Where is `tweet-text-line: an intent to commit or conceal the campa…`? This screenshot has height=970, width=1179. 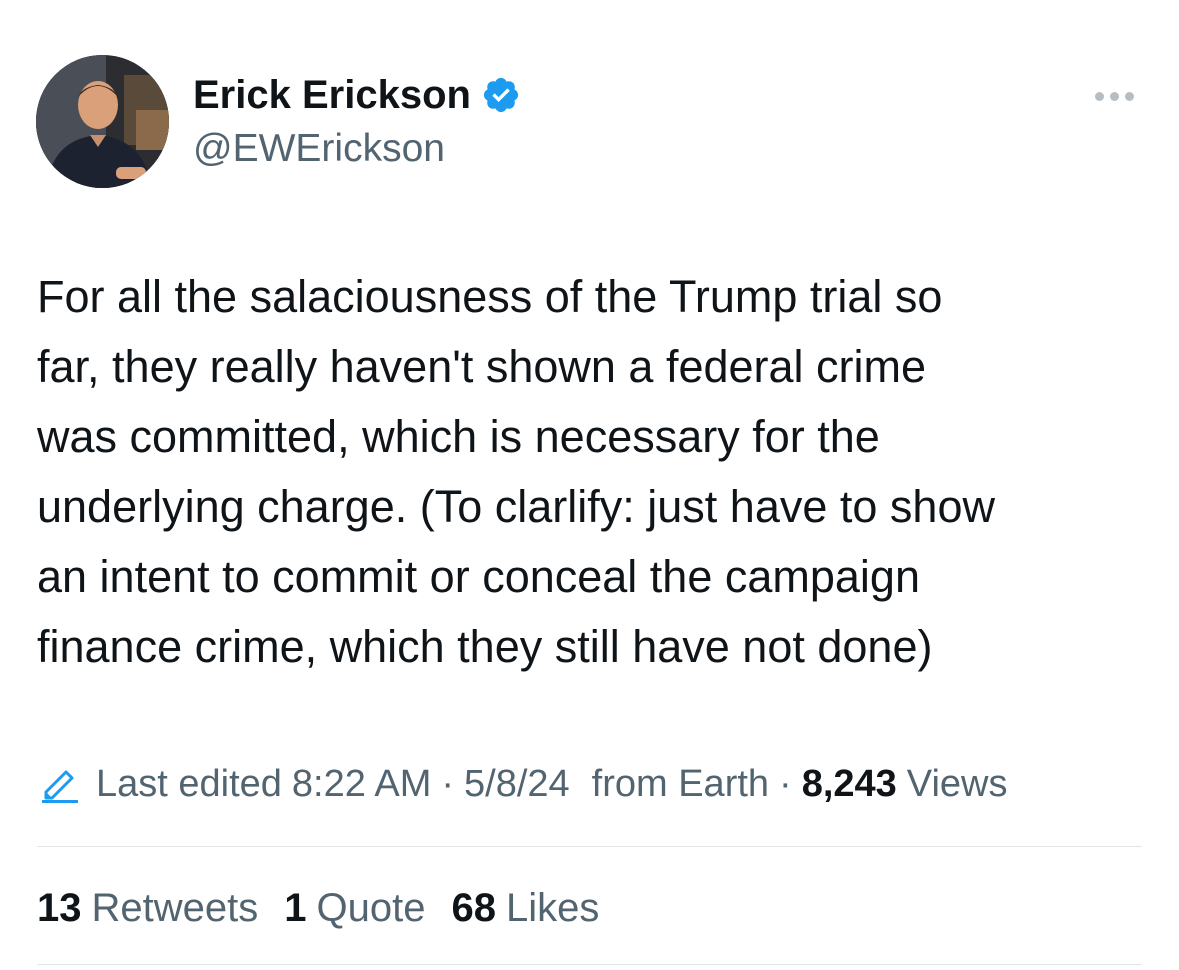
tweet-text-line: an intent to commit or conceal the campa… is located at coordinates (478, 576).